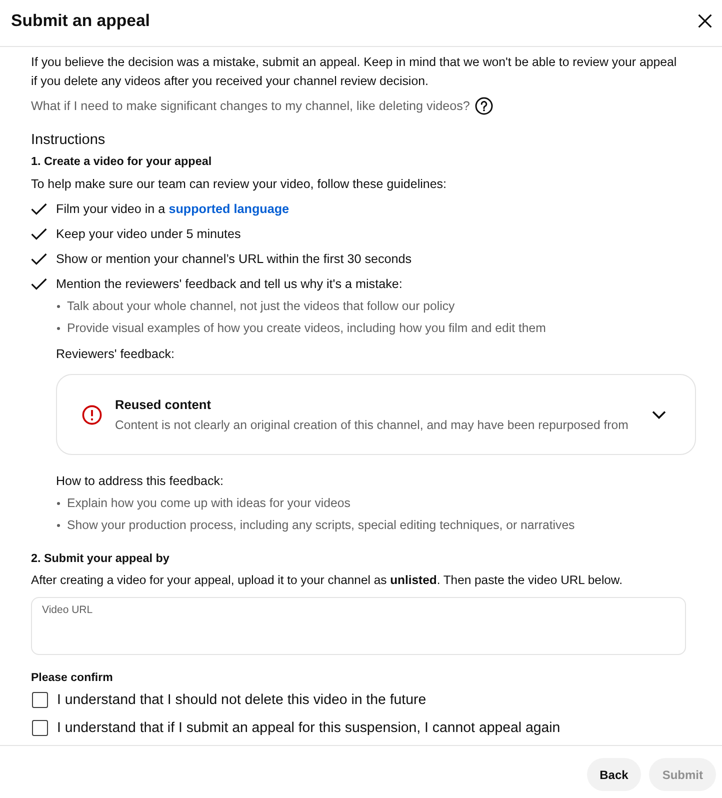  What do you see at coordinates (241, 700) in the screenshot?
I see `confirm-text: I understand that I should not delete this video in the future` at bounding box center [241, 700].